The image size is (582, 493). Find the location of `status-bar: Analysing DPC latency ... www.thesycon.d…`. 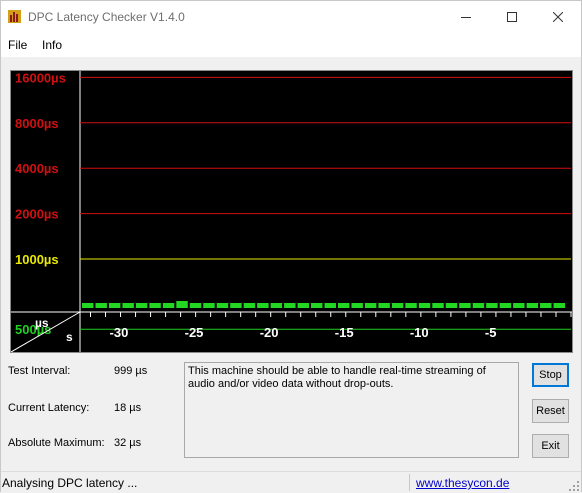

status-bar: Analysing DPC latency ... www.thesycon.d… is located at coordinates (291, 482).